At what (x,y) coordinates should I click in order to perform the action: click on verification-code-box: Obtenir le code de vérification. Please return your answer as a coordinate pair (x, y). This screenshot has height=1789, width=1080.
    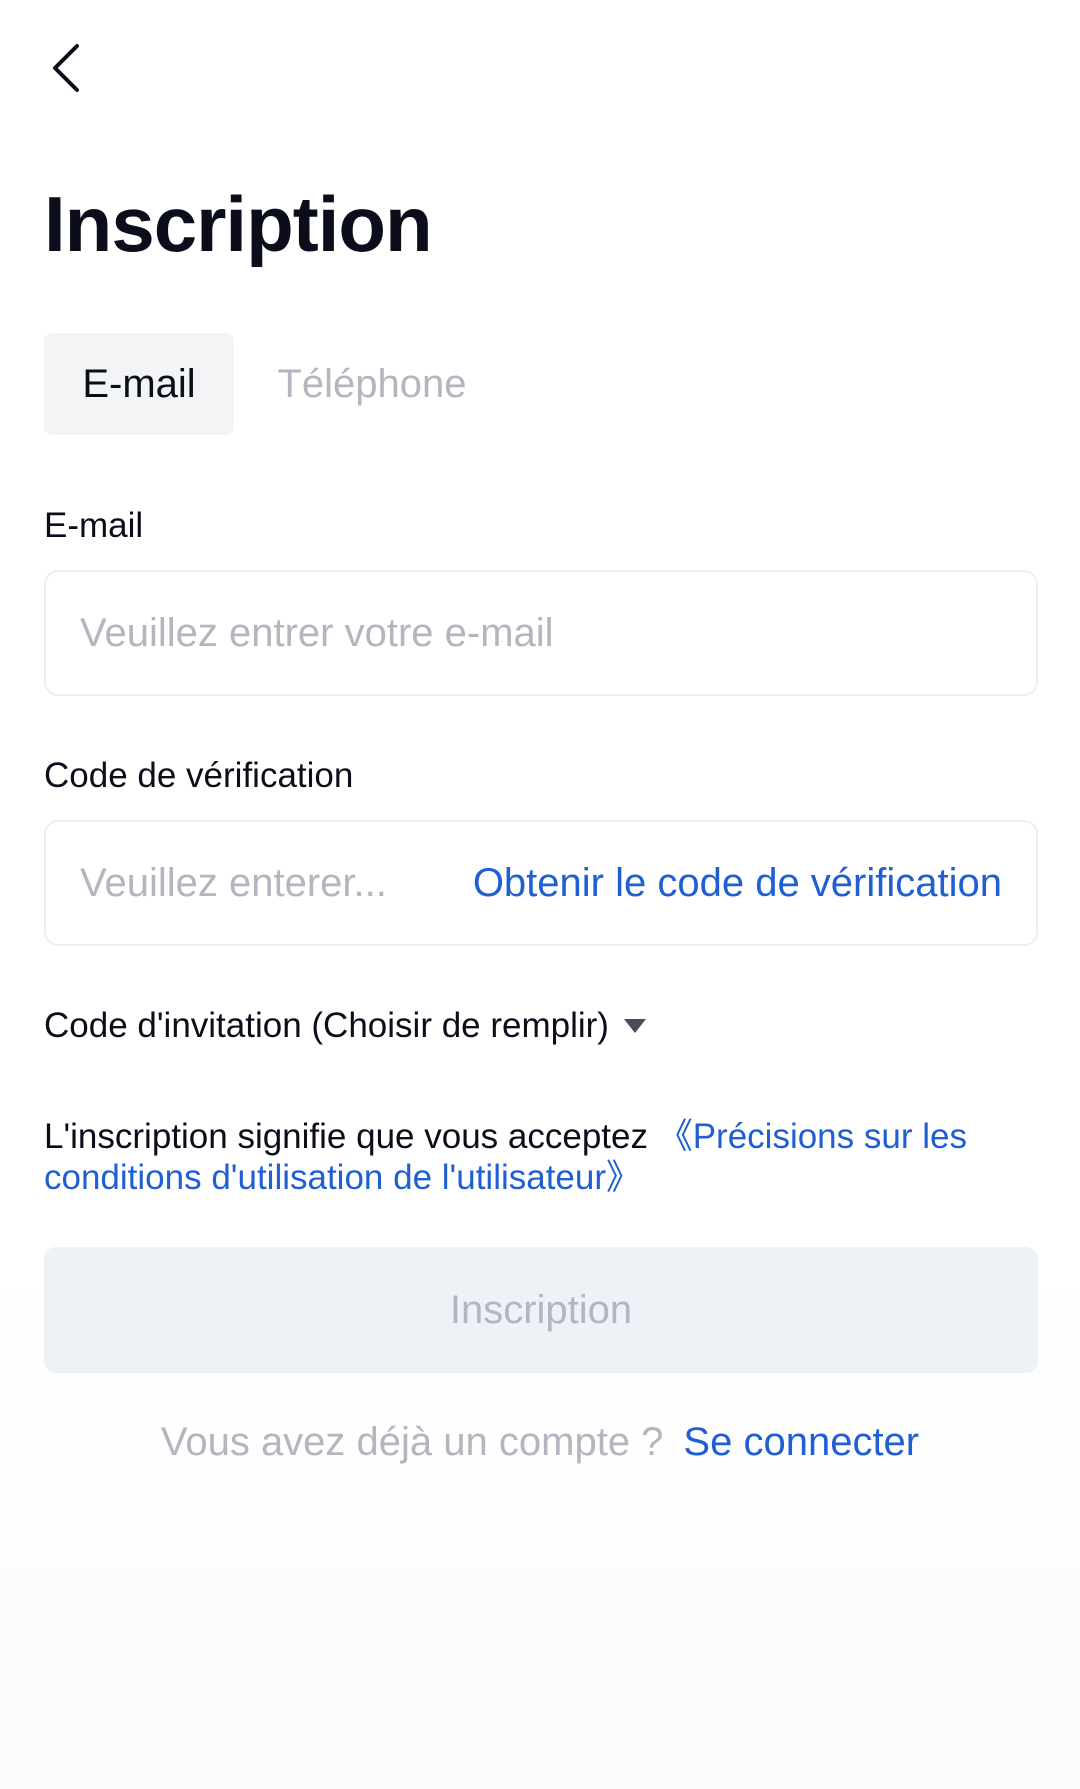
    Looking at the image, I should click on (541, 883).